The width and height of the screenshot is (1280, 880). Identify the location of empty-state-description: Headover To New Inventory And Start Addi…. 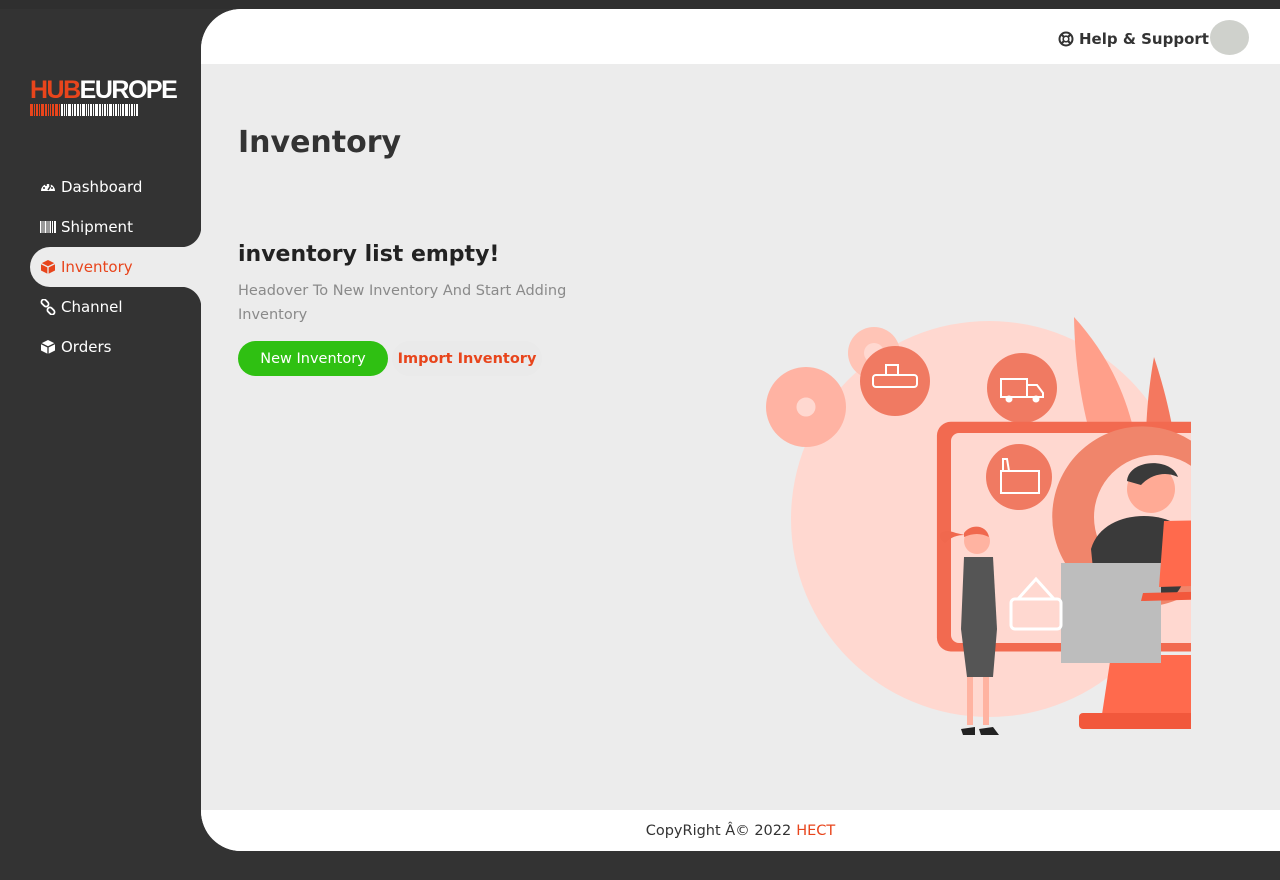
(402, 303).